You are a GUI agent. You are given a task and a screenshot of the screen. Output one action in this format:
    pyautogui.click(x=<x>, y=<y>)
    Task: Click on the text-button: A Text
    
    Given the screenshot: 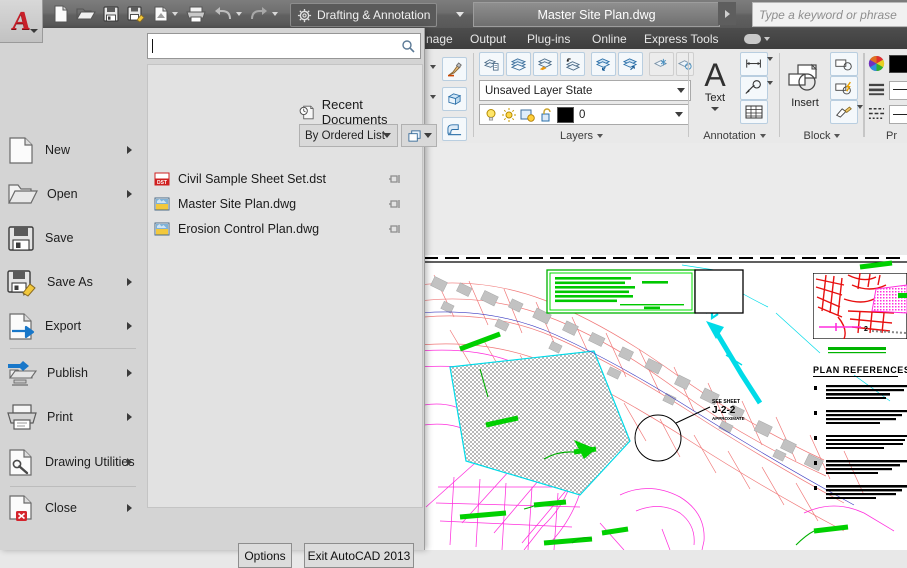 What is the action you would take?
    pyautogui.click(x=715, y=85)
    